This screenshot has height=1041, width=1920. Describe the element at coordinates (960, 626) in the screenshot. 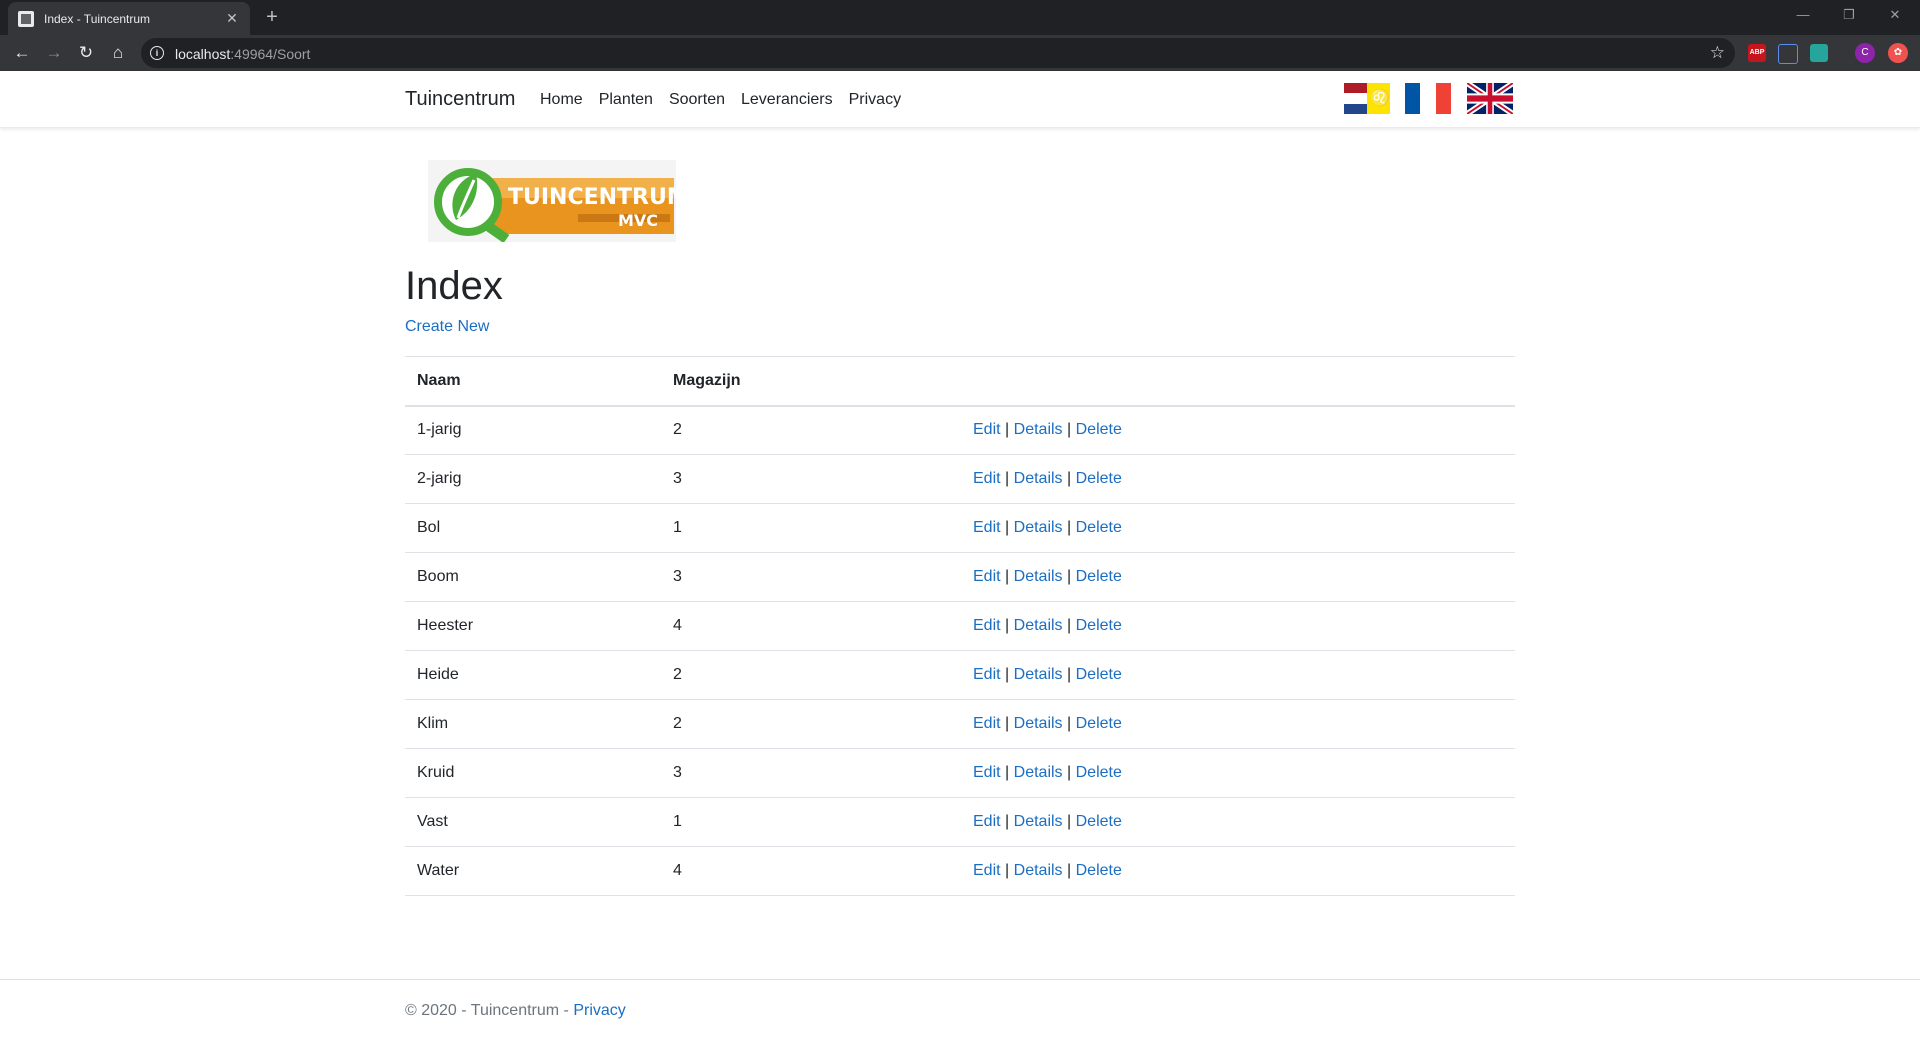

I see `table-row: Heester 4 Edit | Details | Delete` at that location.